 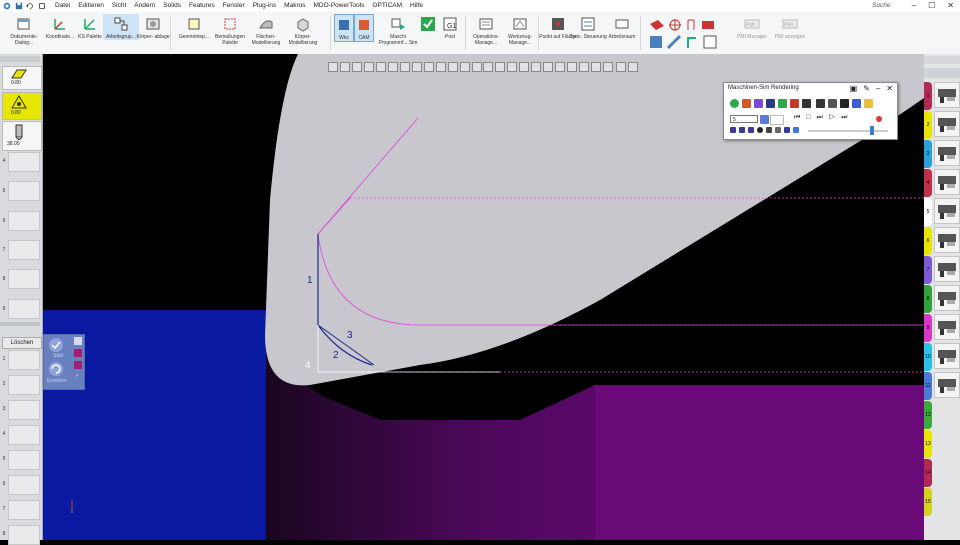 What do you see at coordinates (144, 6) in the screenshot?
I see `menu-aendern: Ändern` at bounding box center [144, 6].